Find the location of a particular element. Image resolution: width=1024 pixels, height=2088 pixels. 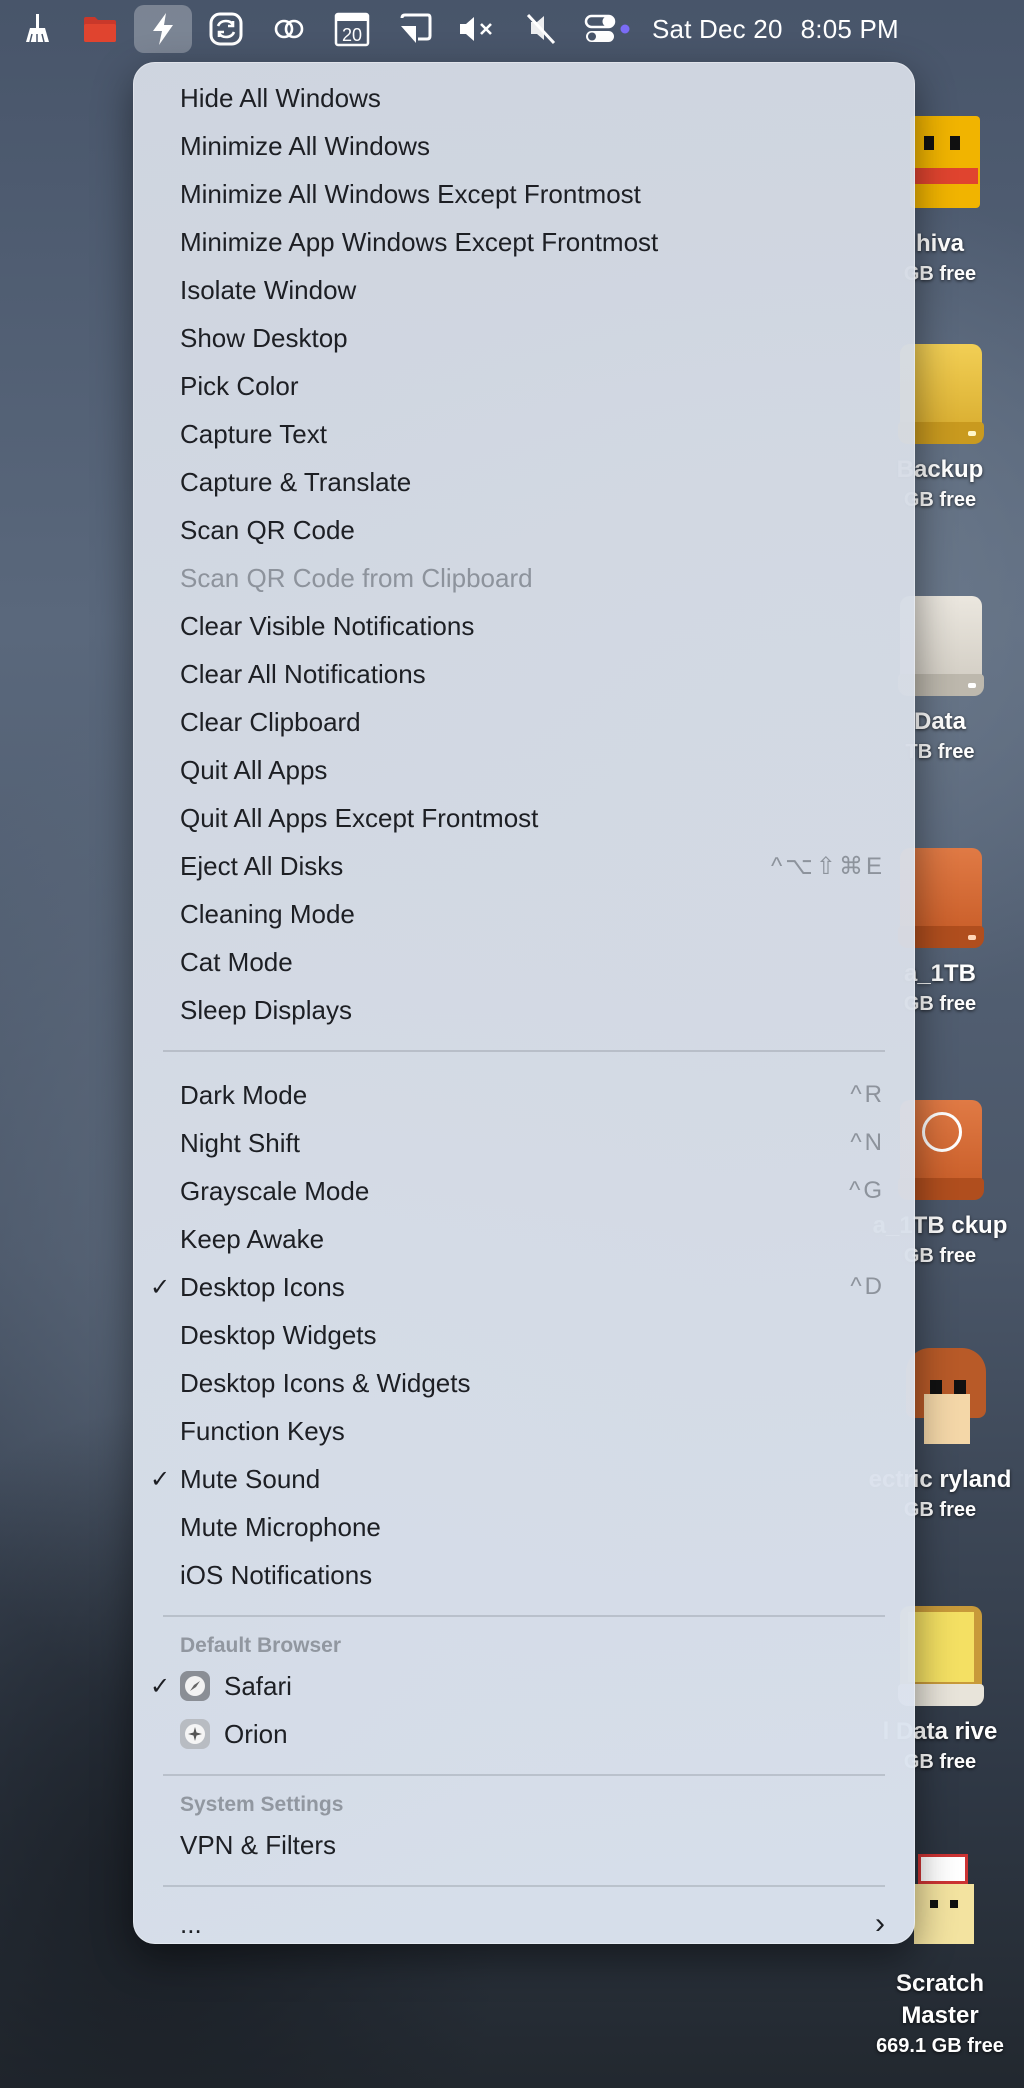

menu-item-label: Desktop Icons & Widgets is located at coordinates (325, 1382).